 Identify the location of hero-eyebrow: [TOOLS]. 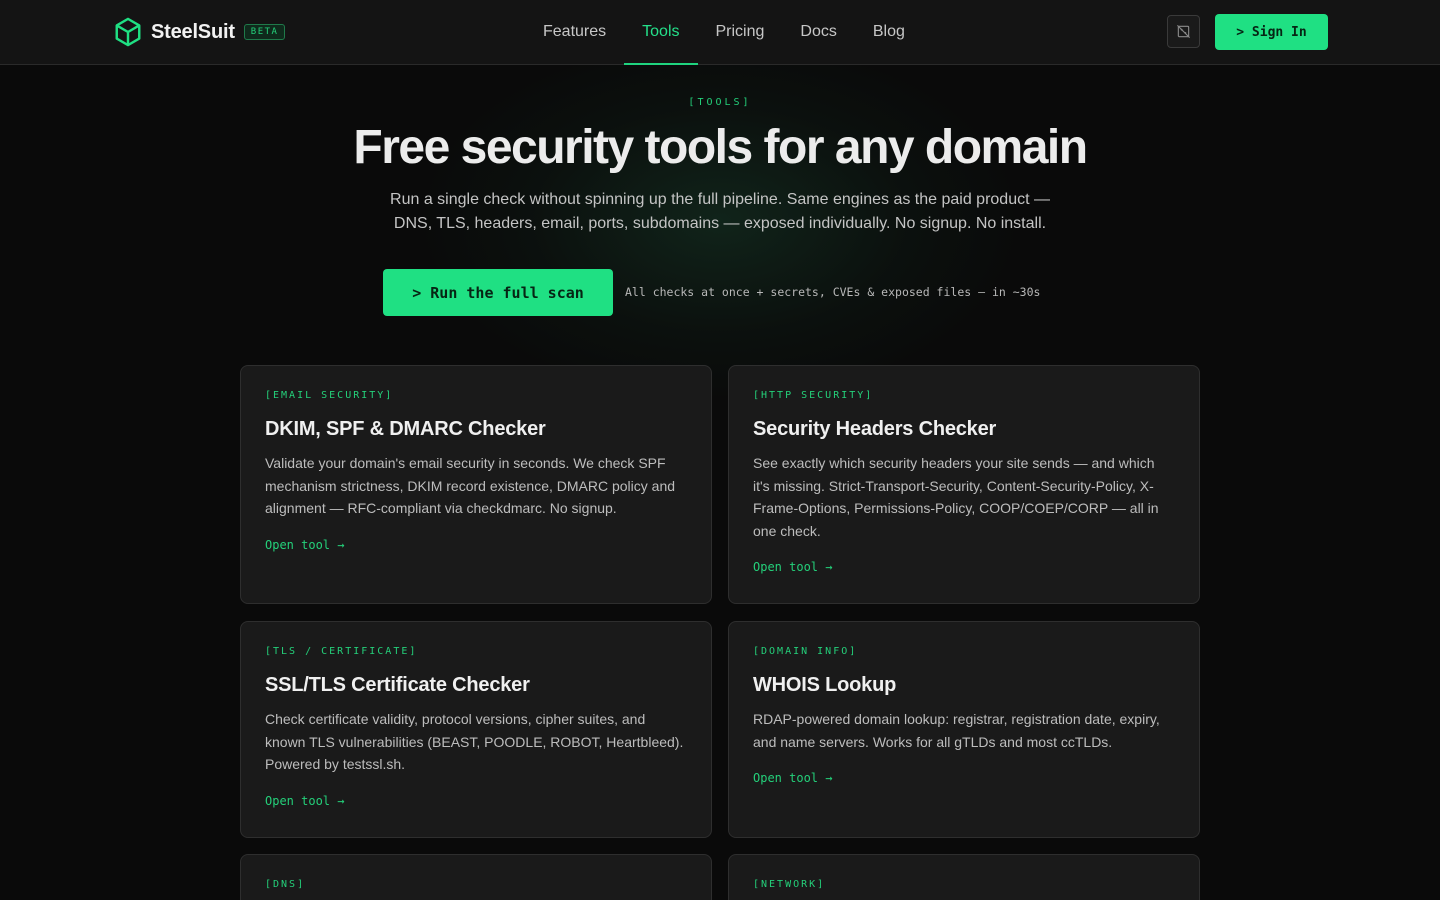
(720, 102).